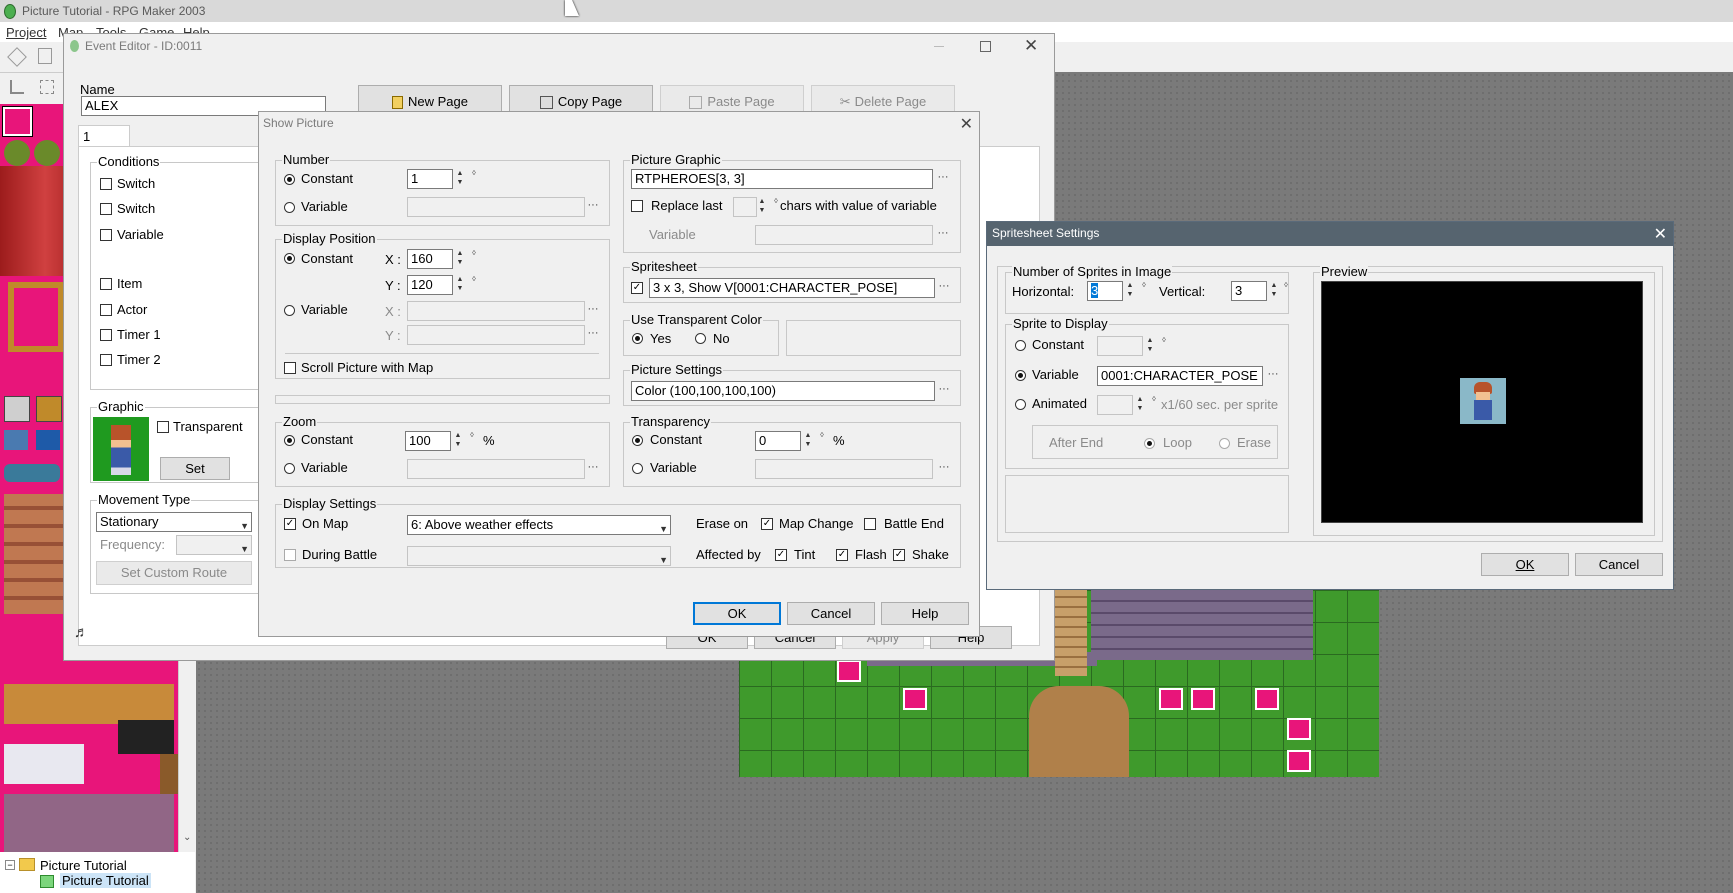 Image resolution: width=1733 pixels, height=893 pixels. What do you see at coordinates (289, 468) in the screenshot?
I see `zoom-variable-radio` at bounding box center [289, 468].